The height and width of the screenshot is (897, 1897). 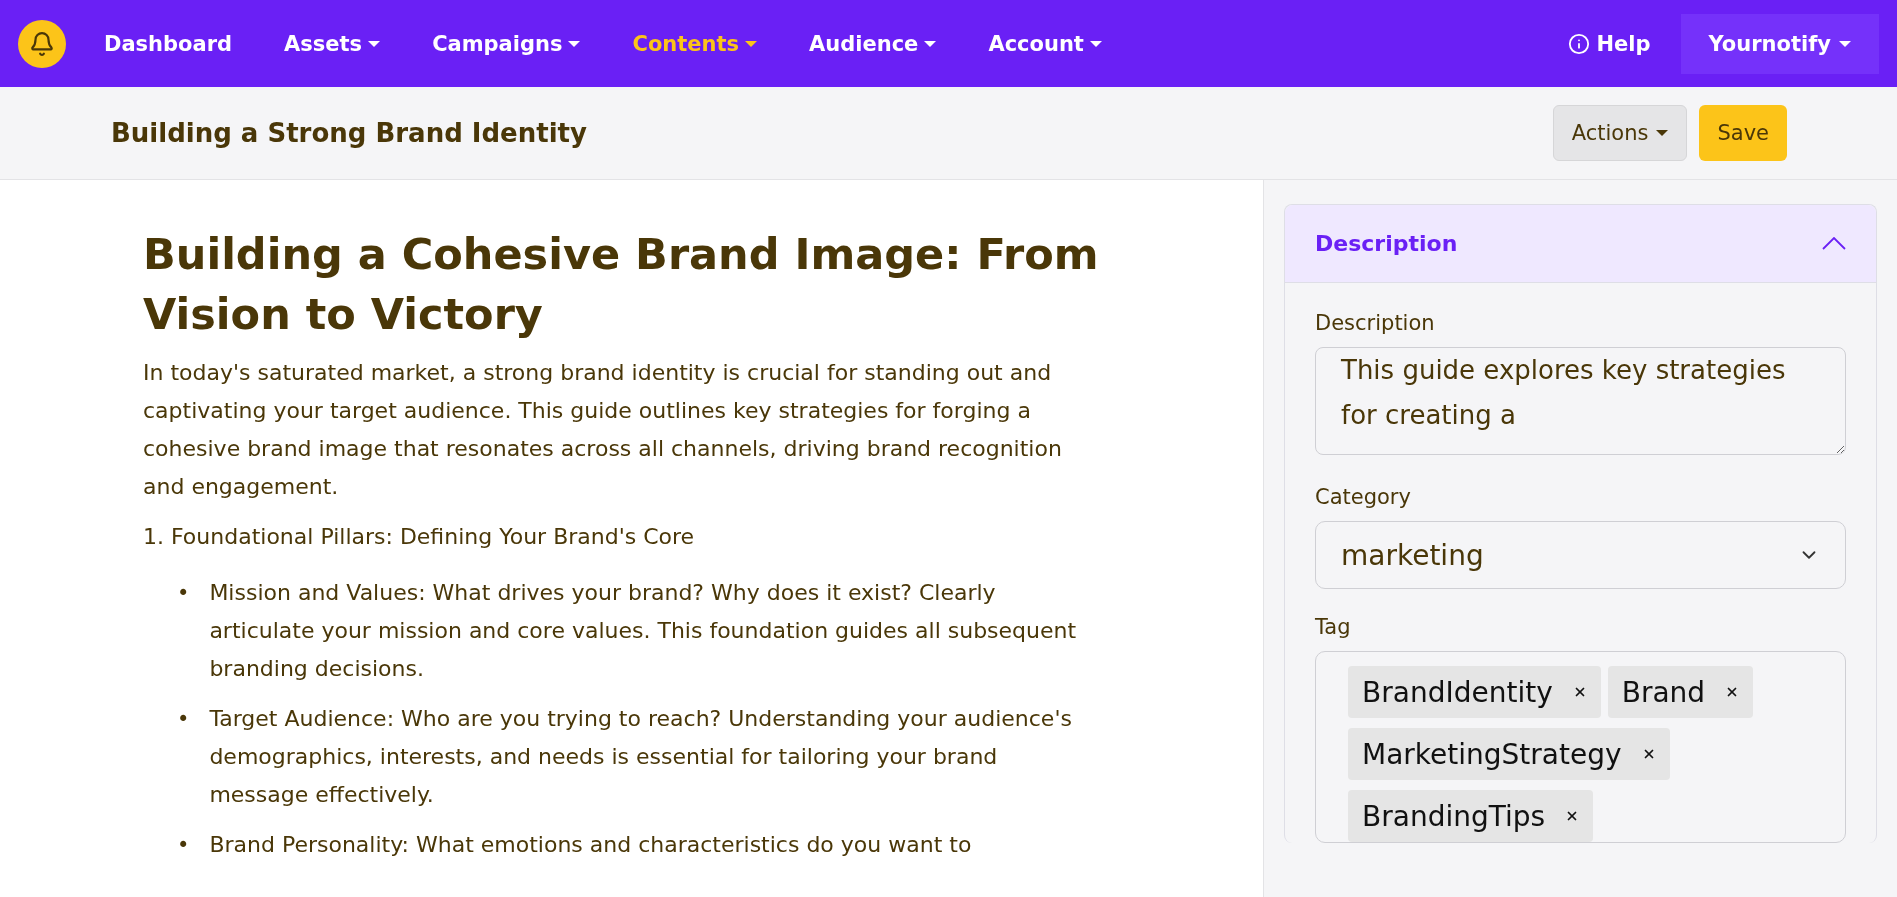 What do you see at coordinates (1045, 43) in the screenshot?
I see `nav-link: Account` at bounding box center [1045, 43].